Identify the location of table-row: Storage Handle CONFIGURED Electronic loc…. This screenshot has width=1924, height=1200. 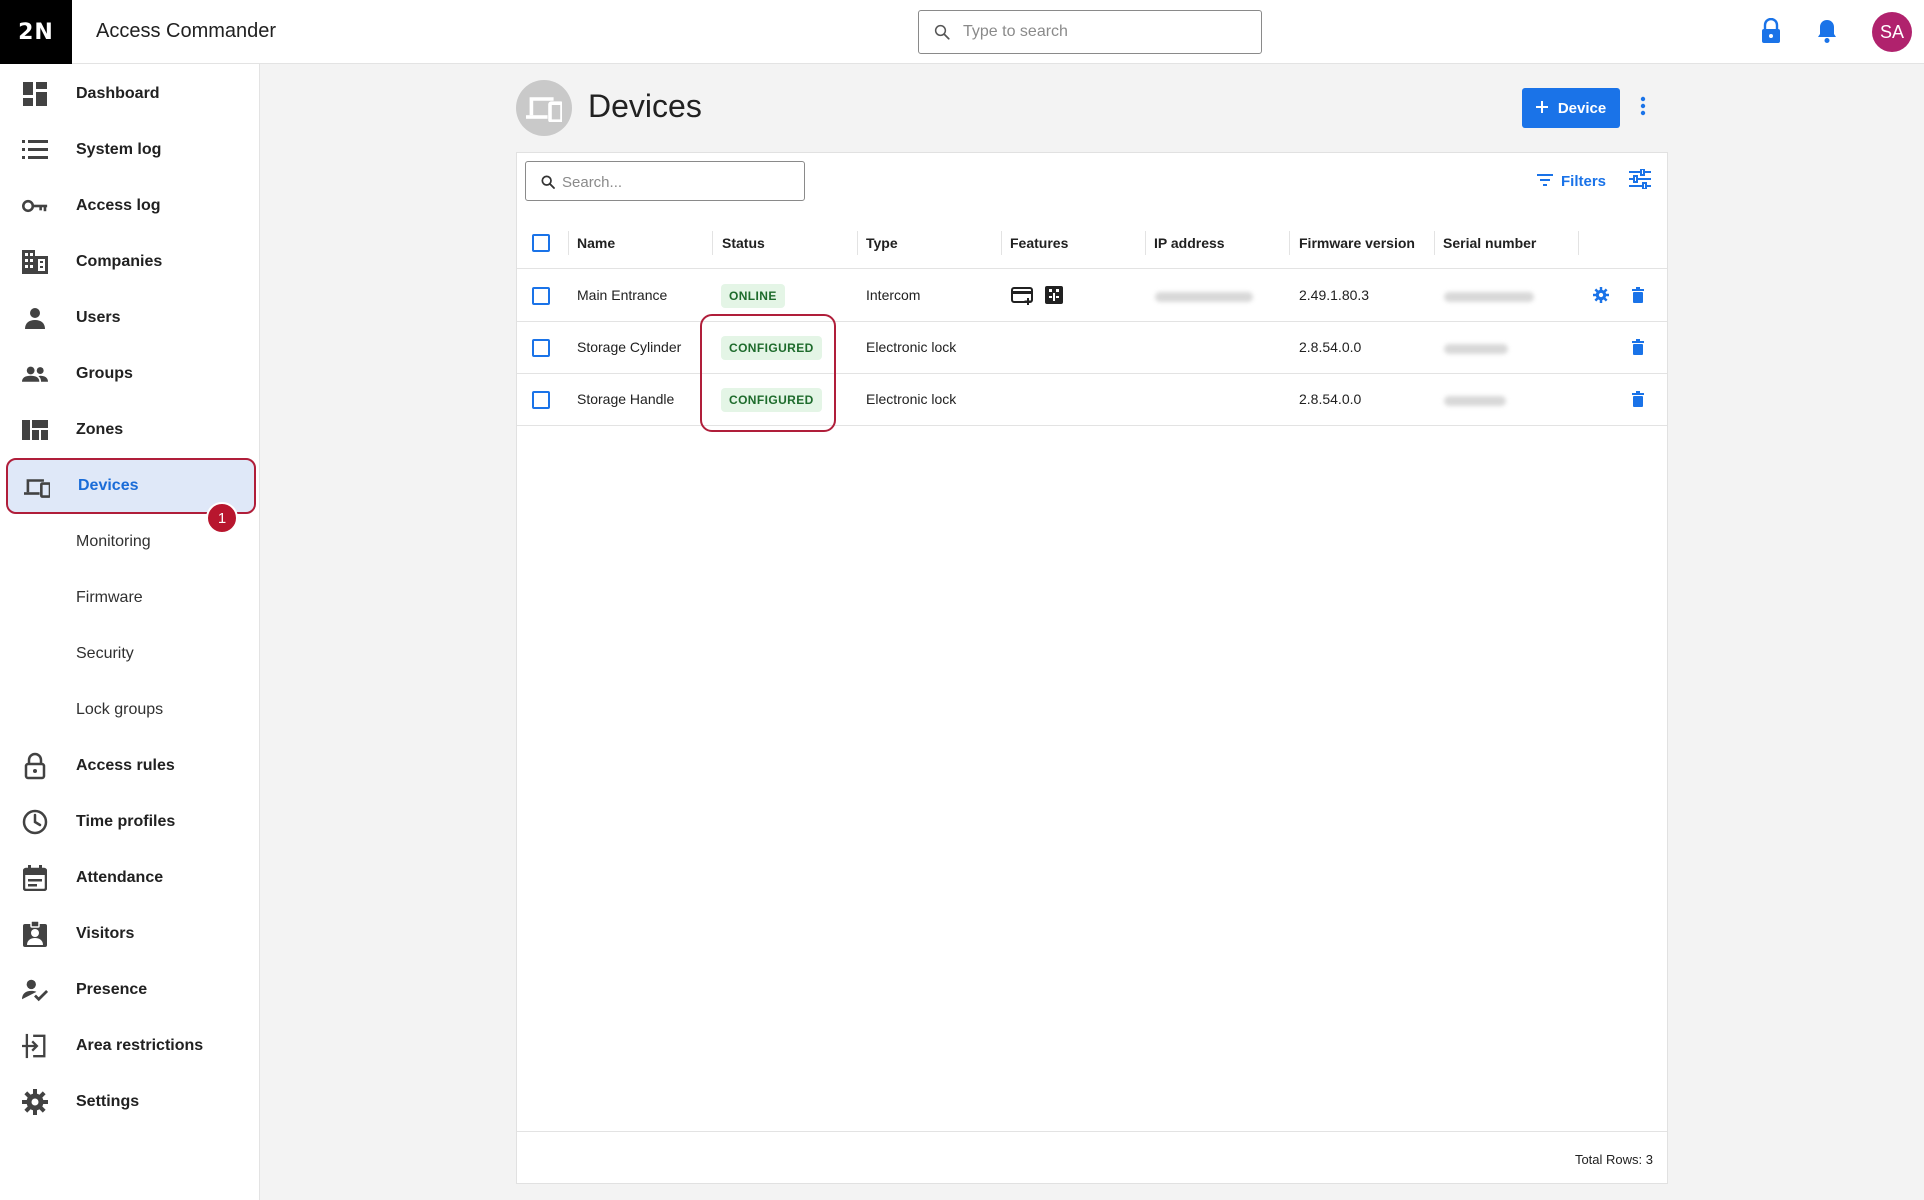
(1092, 400).